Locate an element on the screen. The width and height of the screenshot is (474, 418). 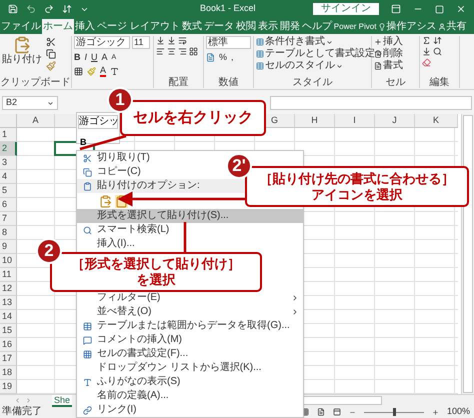
percent-button: % is located at coordinates (223, 57).